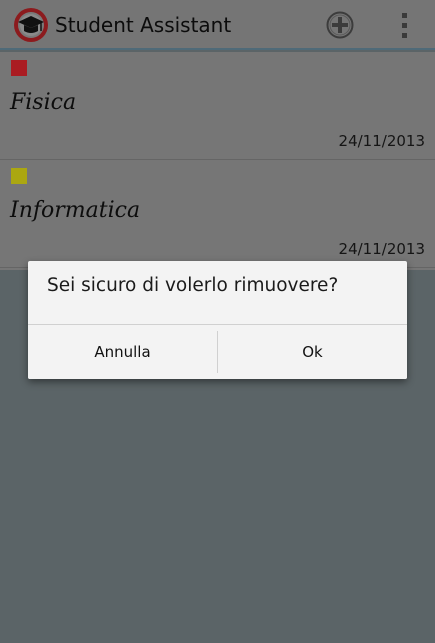 The image size is (435, 643). I want to click on app-title: Student Assistant, so click(143, 25).